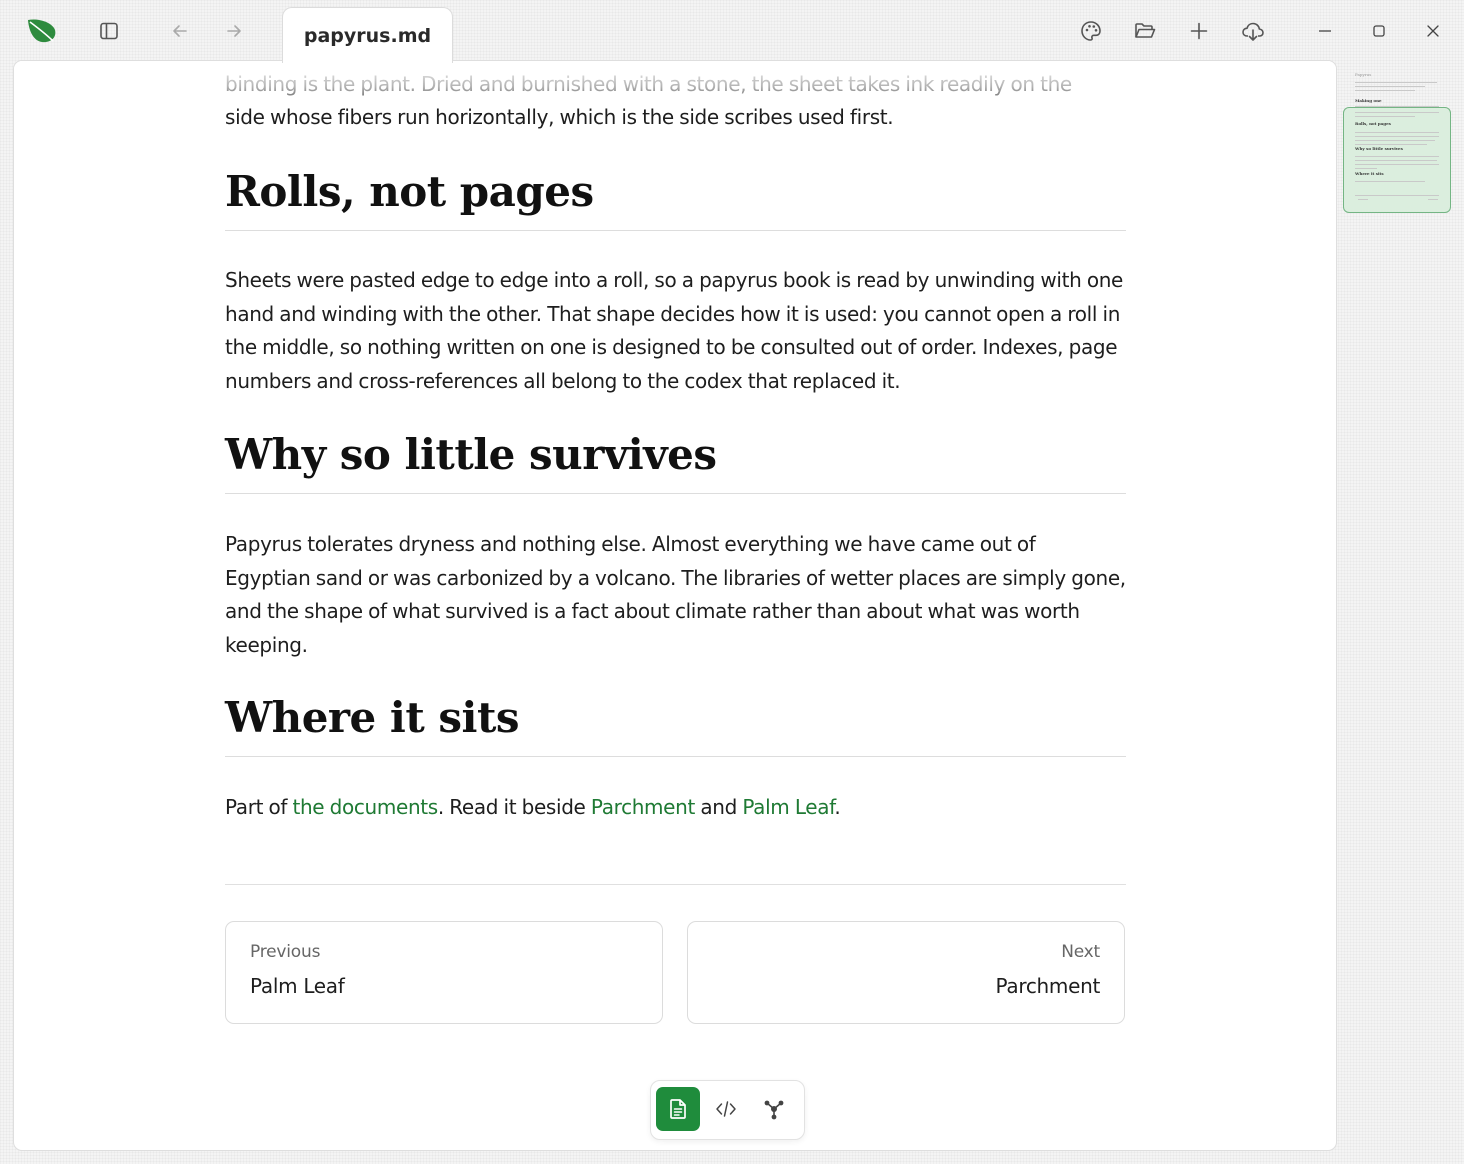 This screenshot has width=1464, height=1164. What do you see at coordinates (675, 884) in the screenshot?
I see `footer-divider` at bounding box center [675, 884].